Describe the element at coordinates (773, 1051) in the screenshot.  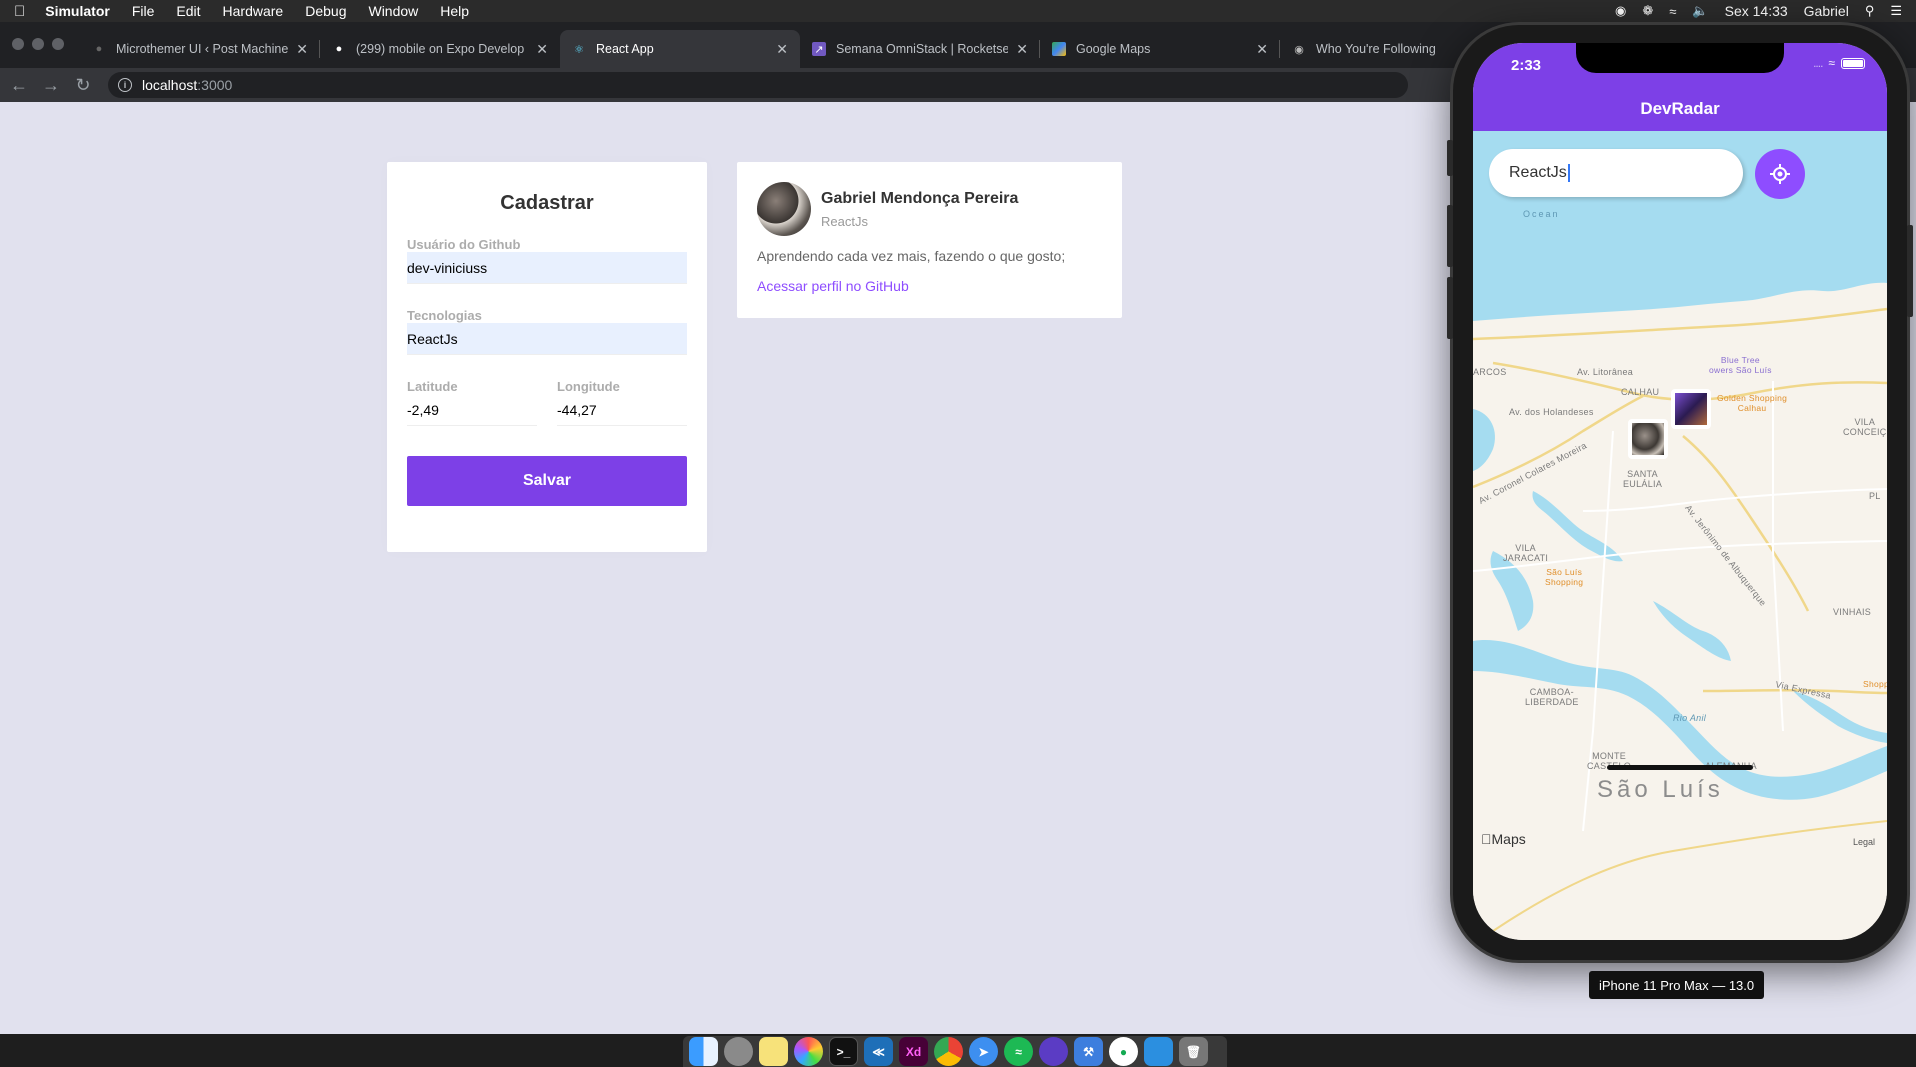
I see `notes-icon` at that location.